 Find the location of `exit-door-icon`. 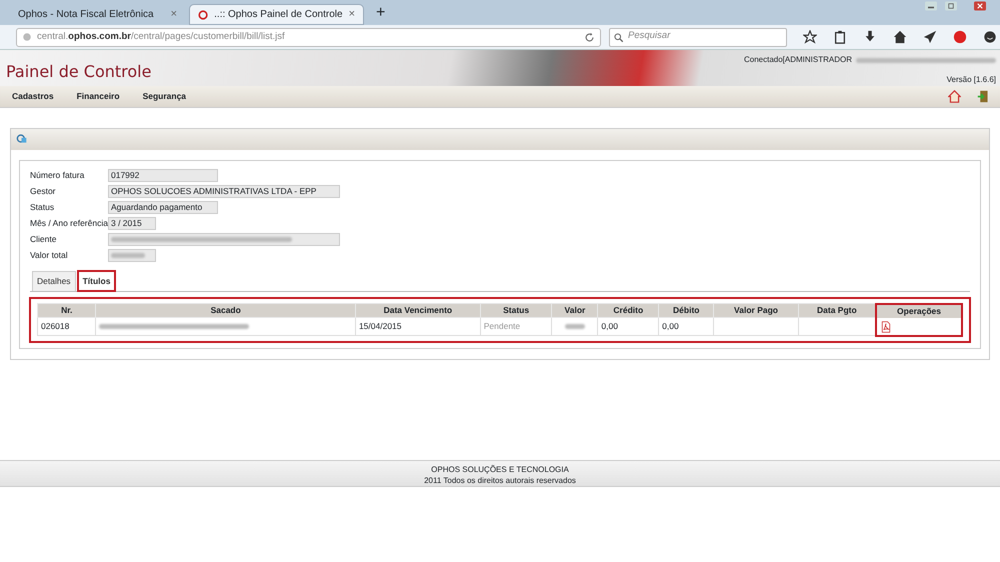

exit-door-icon is located at coordinates (983, 96).